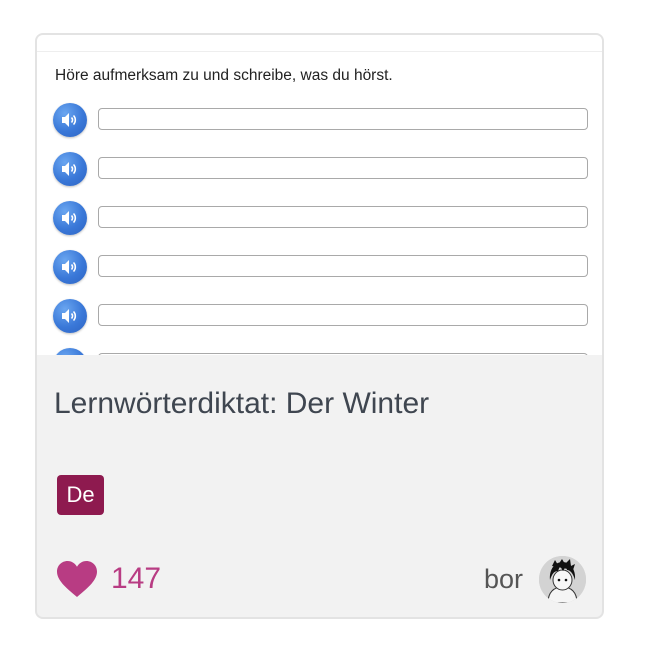  What do you see at coordinates (80, 495) in the screenshot?
I see `language-badge: De` at bounding box center [80, 495].